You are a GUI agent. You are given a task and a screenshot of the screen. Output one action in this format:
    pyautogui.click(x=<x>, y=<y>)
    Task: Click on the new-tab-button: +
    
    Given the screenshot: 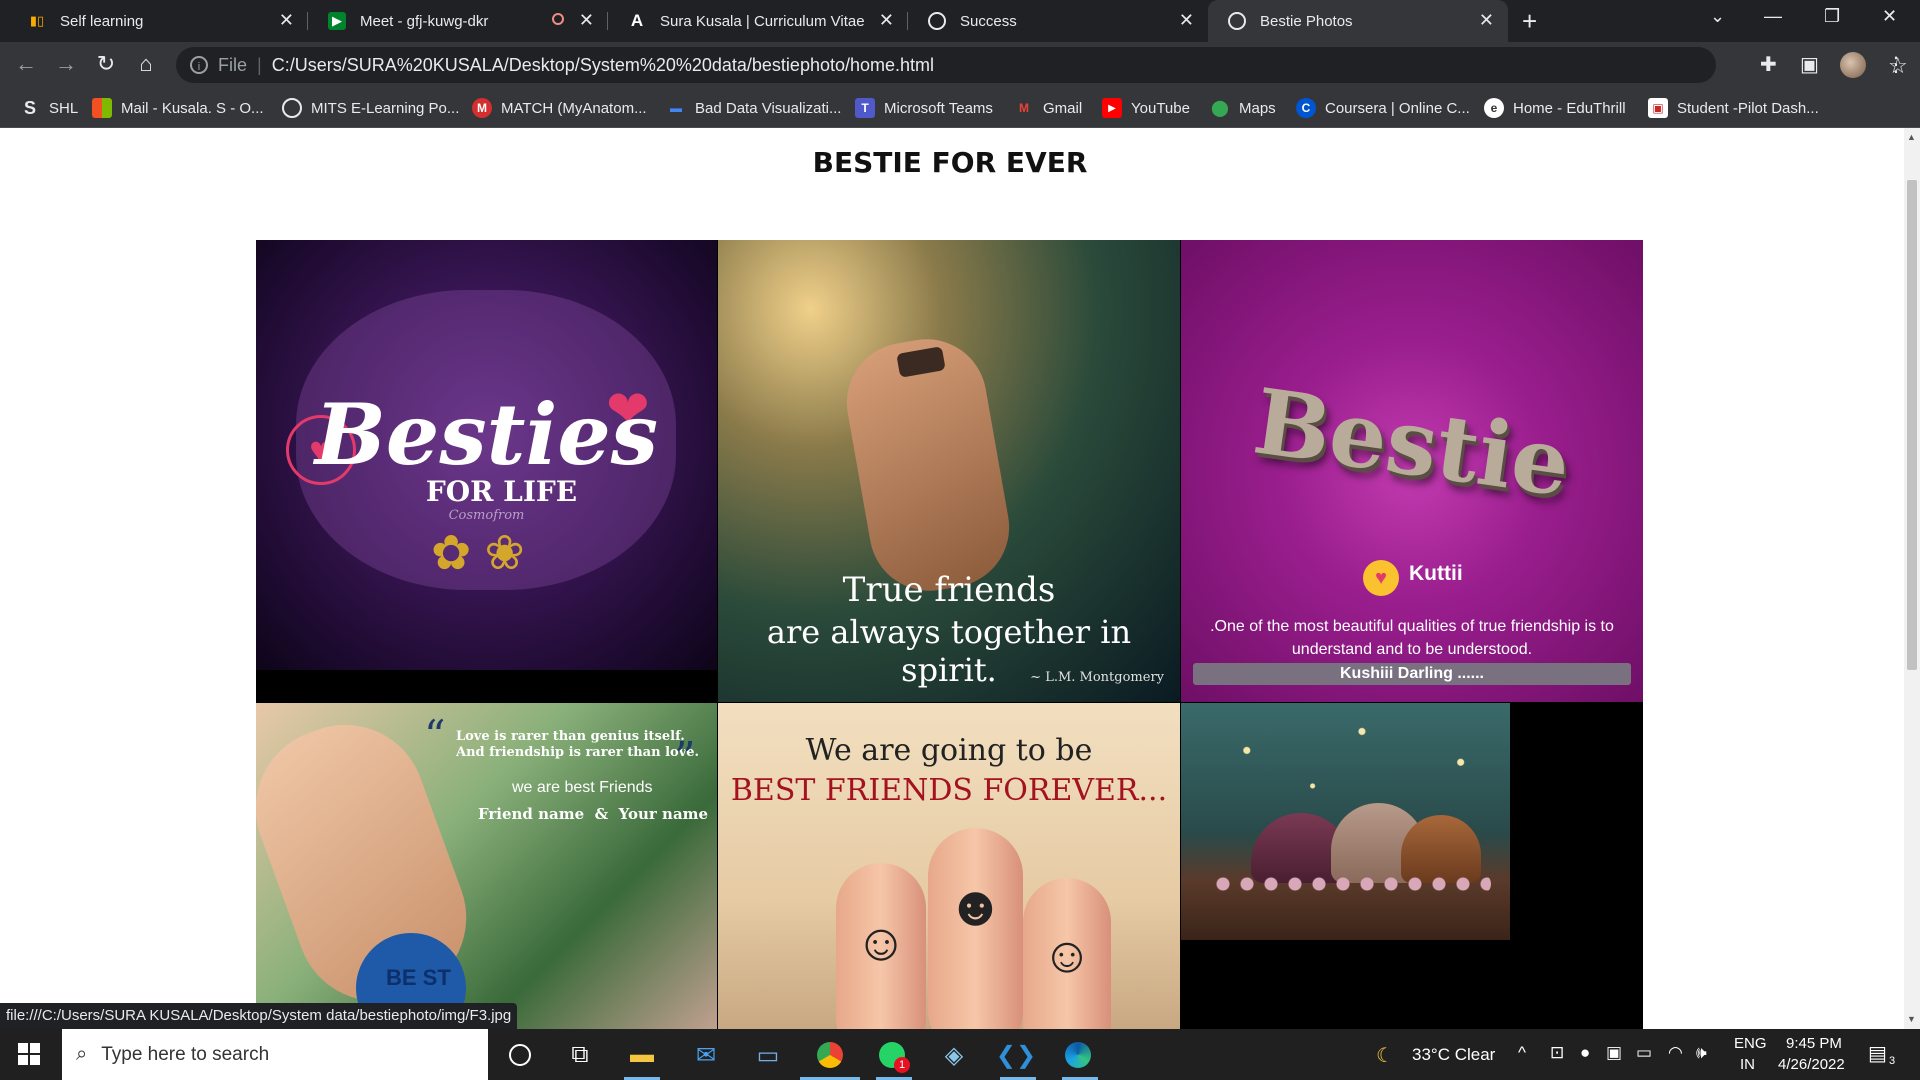 What is the action you would take?
    pyautogui.click(x=1529, y=21)
    